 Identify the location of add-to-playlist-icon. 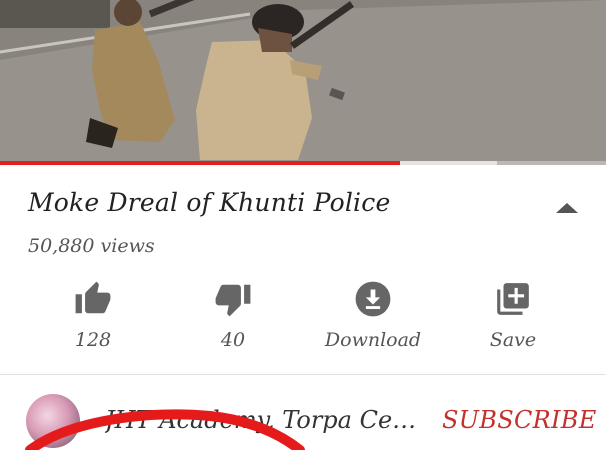
(513, 299).